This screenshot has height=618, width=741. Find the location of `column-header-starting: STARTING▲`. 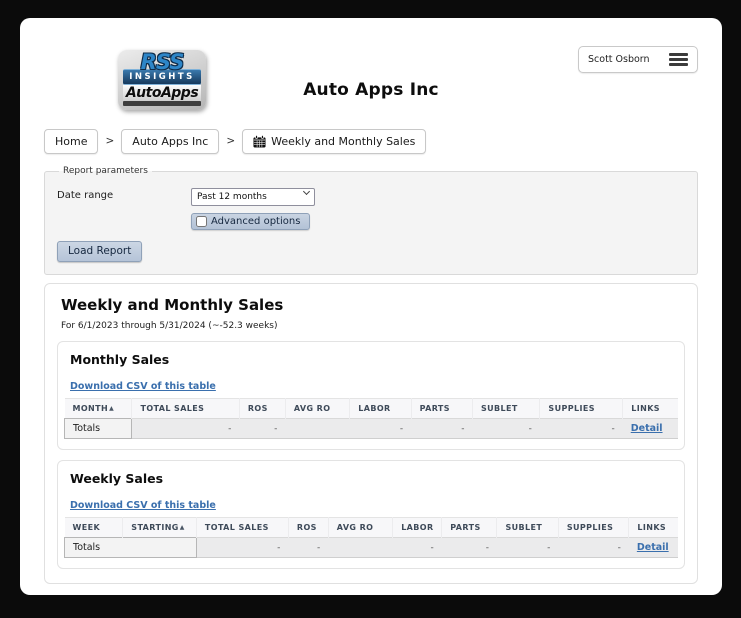

column-header-starting: STARTING▲ is located at coordinates (159, 527).